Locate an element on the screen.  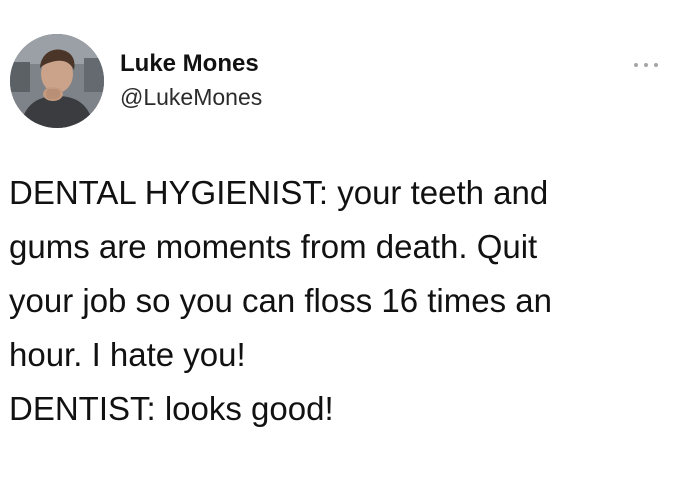
more-options-icon is located at coordinates (646, 65).